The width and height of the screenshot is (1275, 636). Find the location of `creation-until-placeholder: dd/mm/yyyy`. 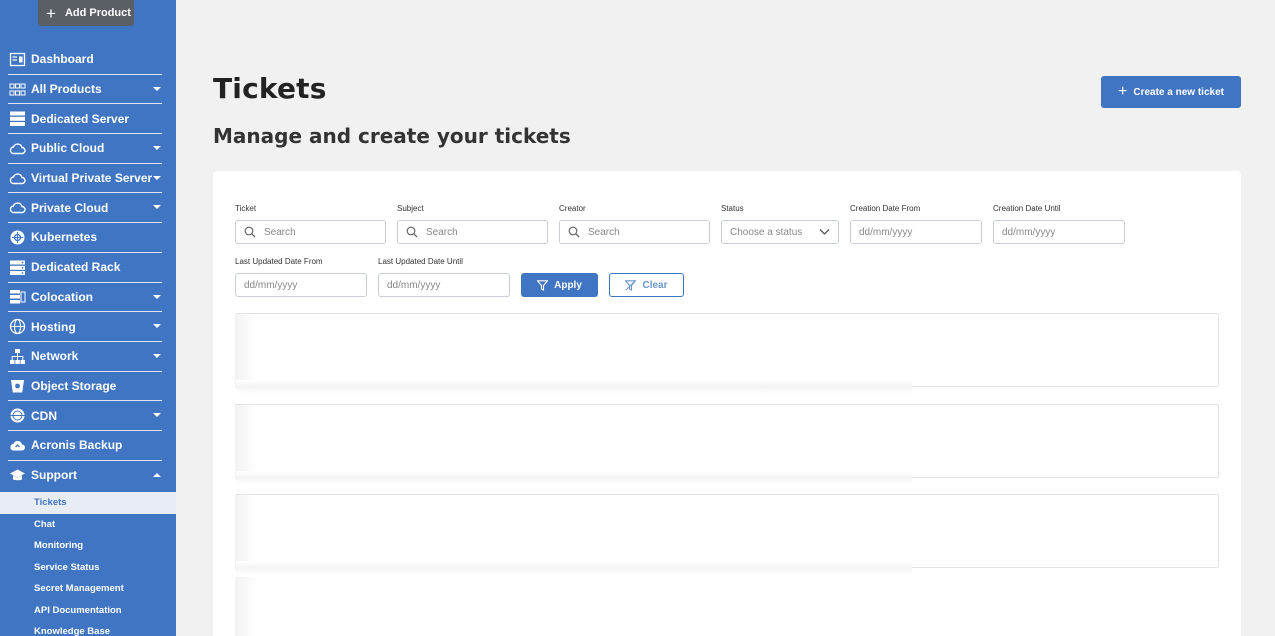

creation-until-placeholder: dd/mm/yyyy is located at coordinates (1029, 232).